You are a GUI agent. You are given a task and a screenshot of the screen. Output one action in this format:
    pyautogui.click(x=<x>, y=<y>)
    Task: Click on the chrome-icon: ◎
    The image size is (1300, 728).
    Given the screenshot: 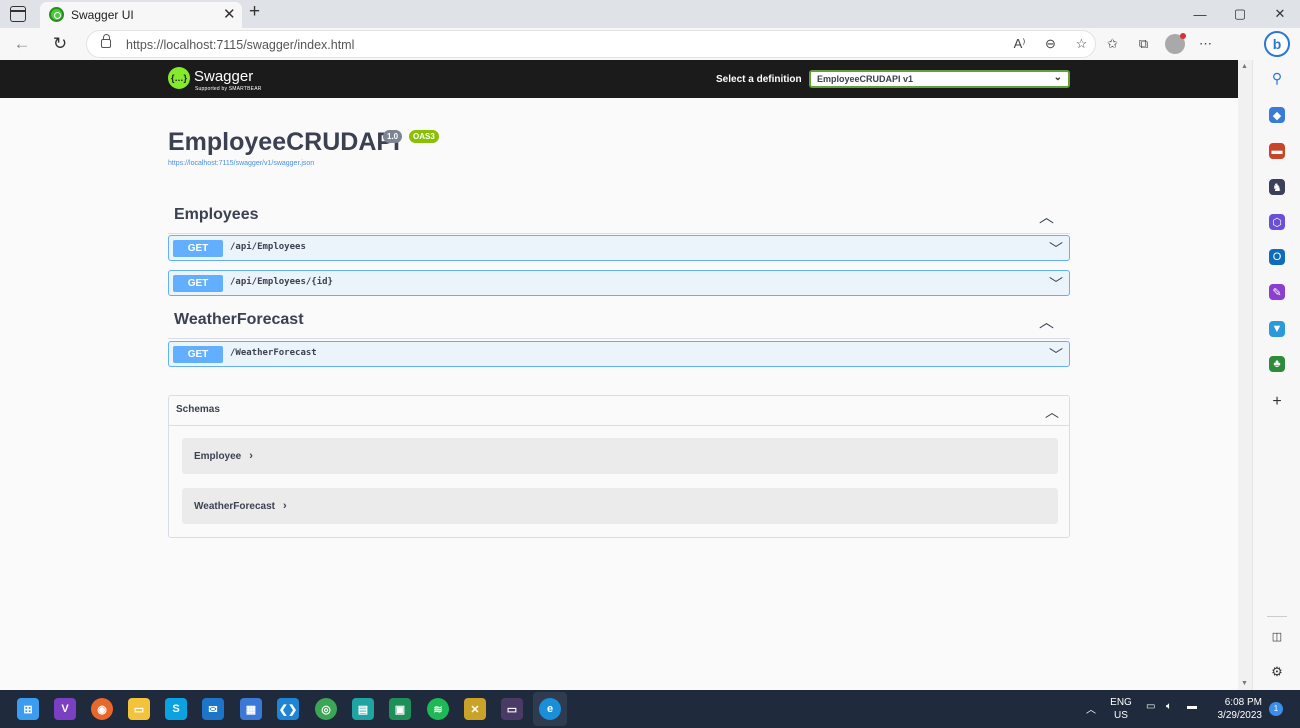 What is the action you would take?
    pyautogui.click(x=326, y=709)
    